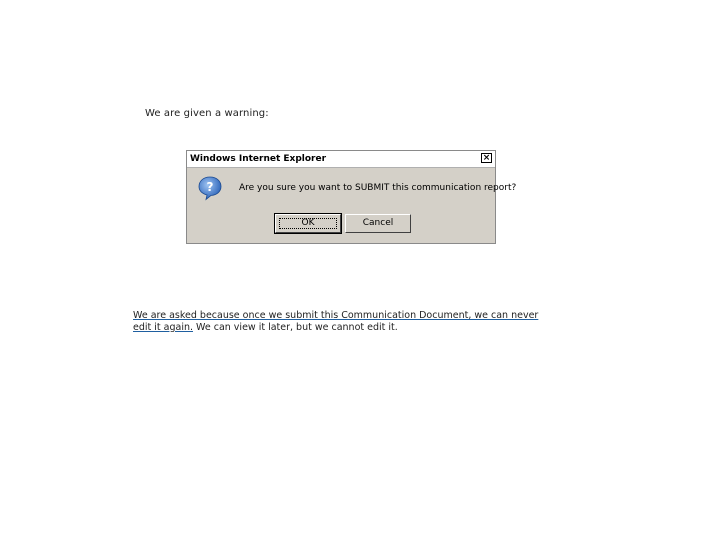 This screenshot has height=540, width=720. I want to click on close-icon: ×, so click(486, 158).